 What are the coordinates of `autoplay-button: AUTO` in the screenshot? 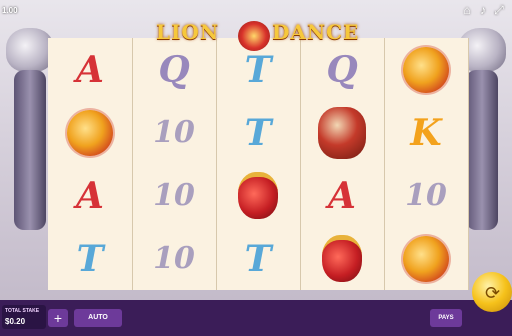 It's located at (98, 318).